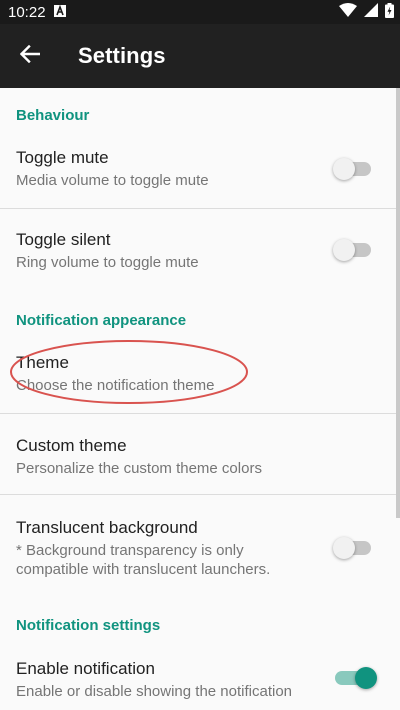 The width and height of the screenshot is (400, 710). Describe the element at coordinates (122, 55) in the screenshot. I see `page-title: Settings` at that location.